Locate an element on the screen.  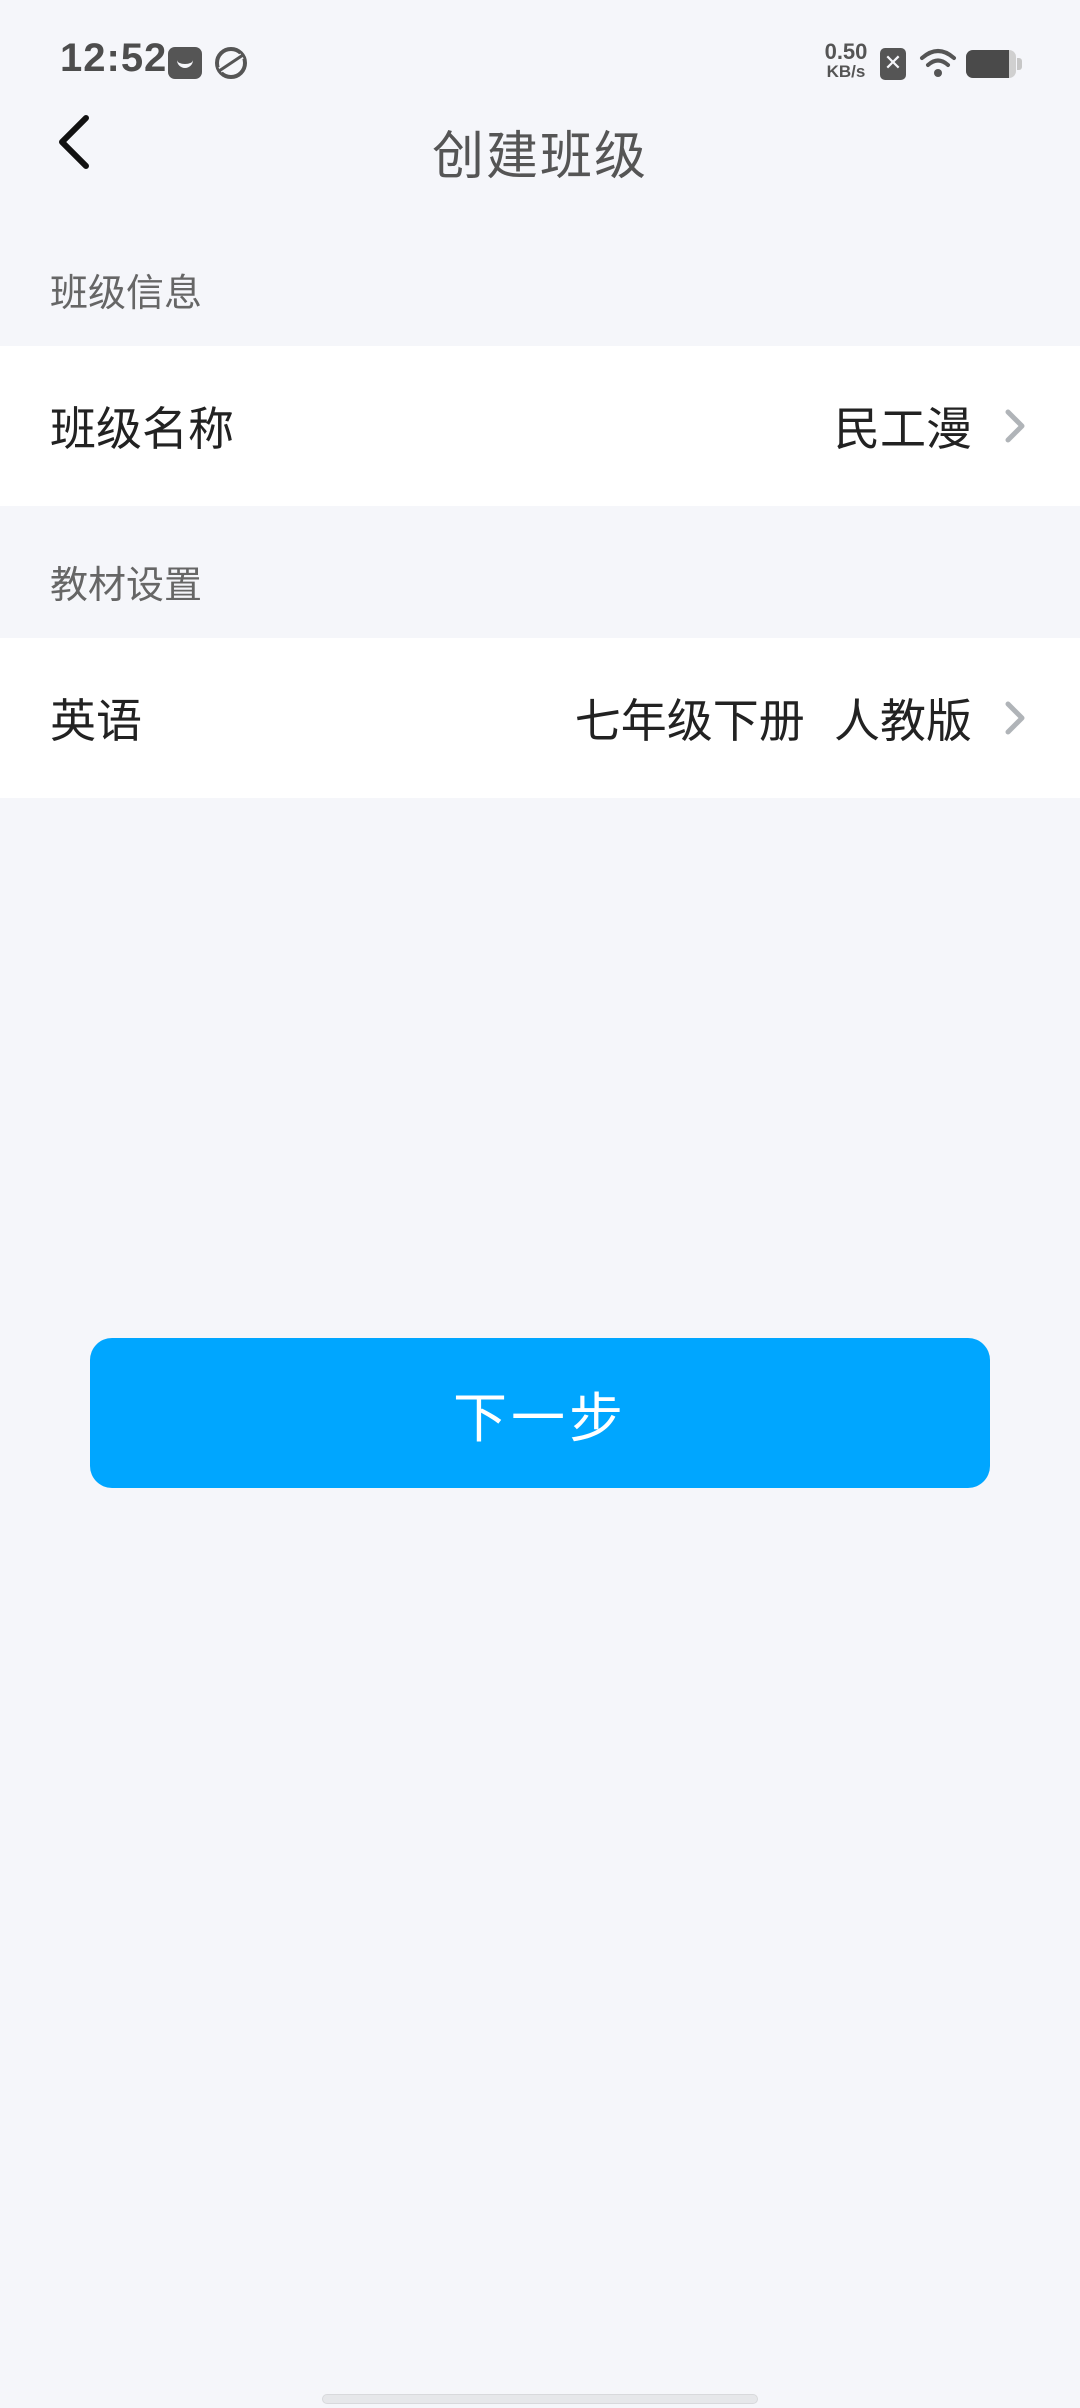
nav-bar: 创建班级 is located at coordinates (540, 145).